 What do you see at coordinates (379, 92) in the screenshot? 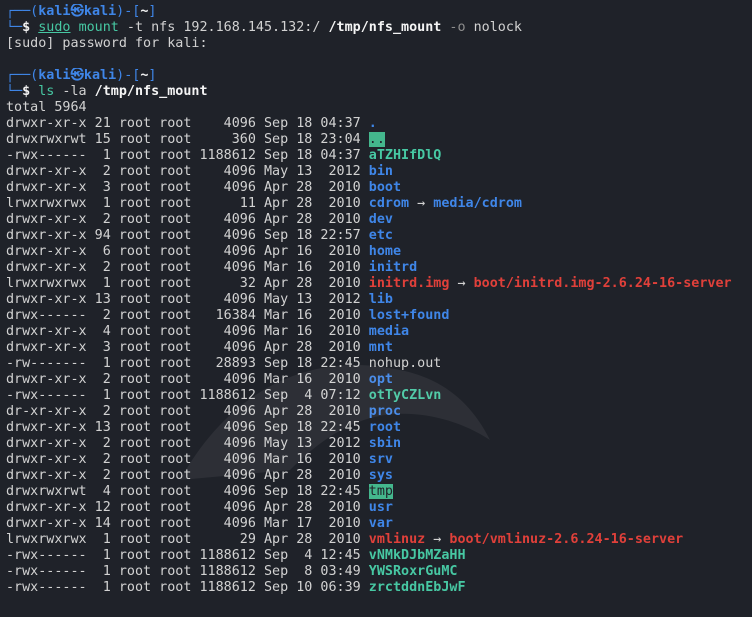
I see `command-line-ls: └─$ ls -la /tmp/nfs_mount` at bounding box center [379, 92].